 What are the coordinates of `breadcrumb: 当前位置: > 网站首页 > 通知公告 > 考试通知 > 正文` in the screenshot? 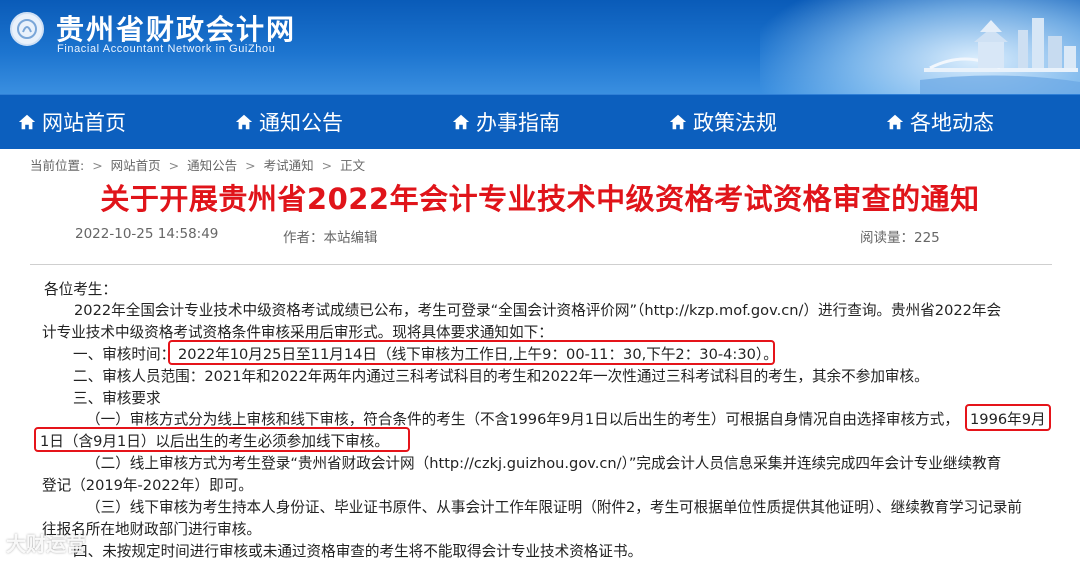 It's located at (197, 164).